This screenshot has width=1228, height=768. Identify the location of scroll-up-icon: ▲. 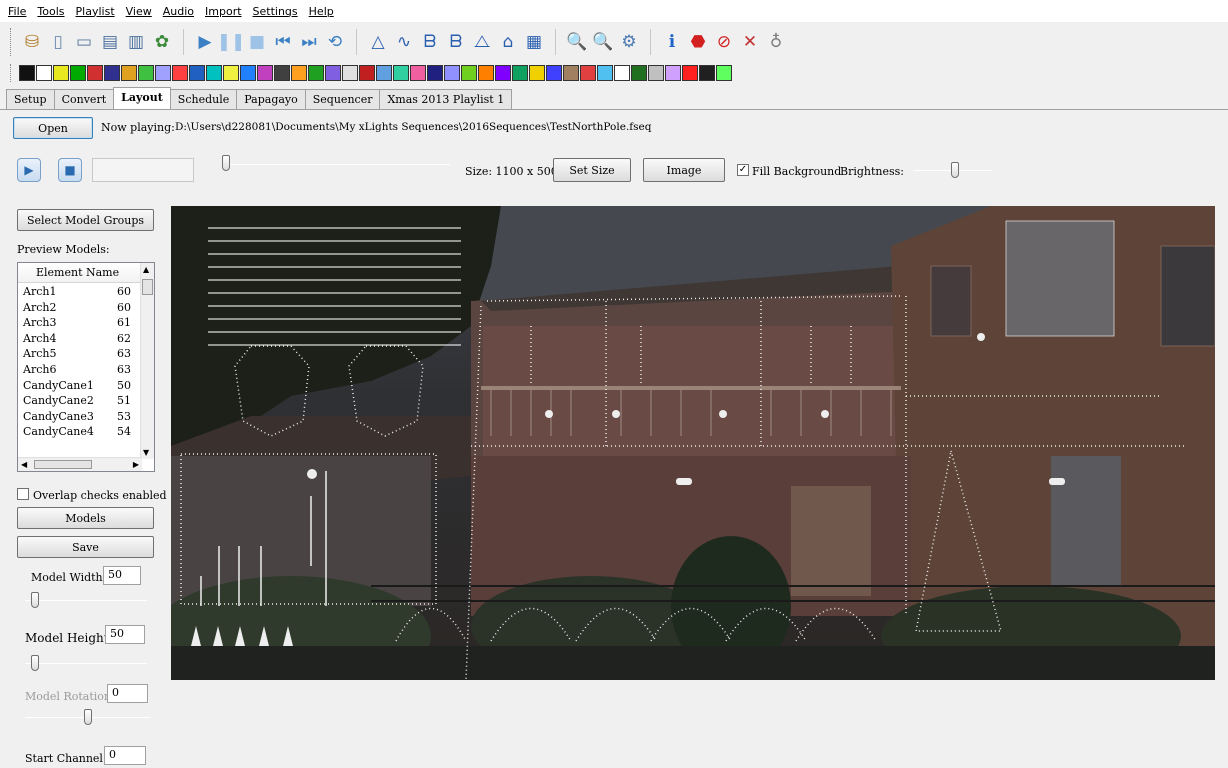
(146, 269).